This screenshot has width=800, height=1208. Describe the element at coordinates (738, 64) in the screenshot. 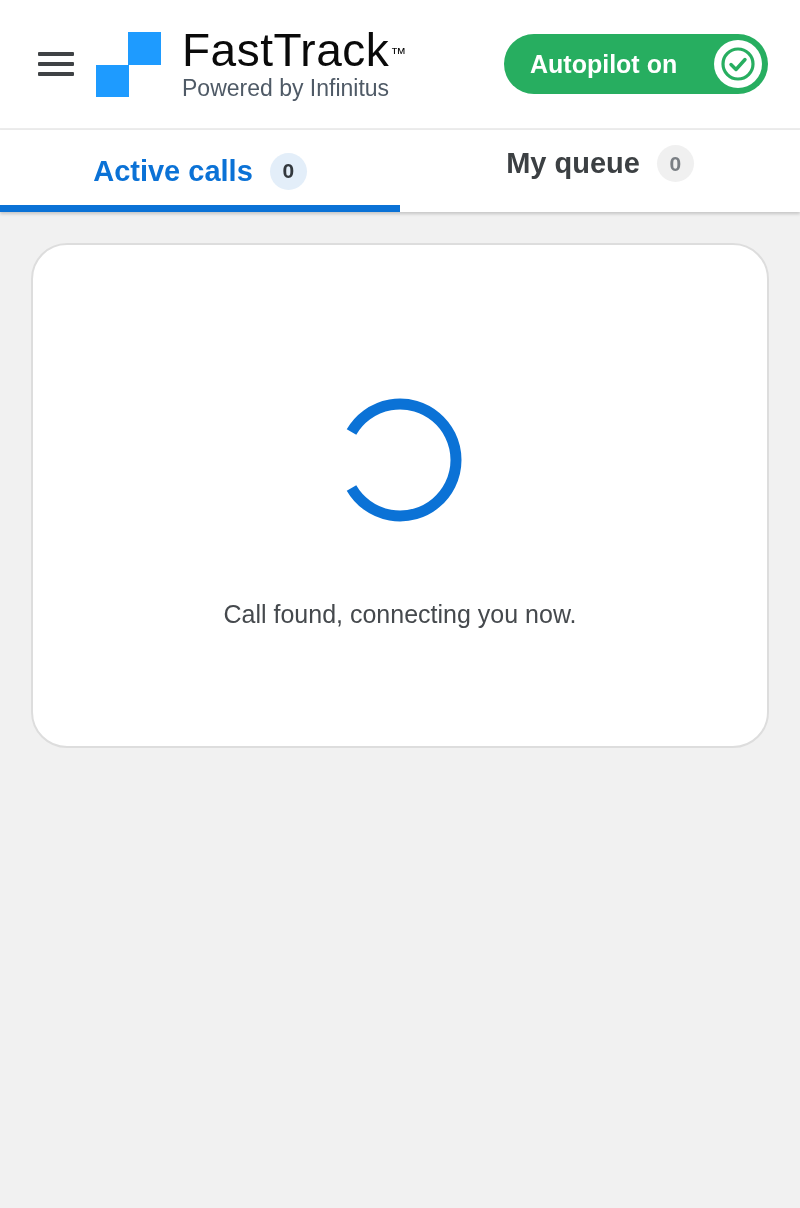

I see `check-circle-icon` at that location.